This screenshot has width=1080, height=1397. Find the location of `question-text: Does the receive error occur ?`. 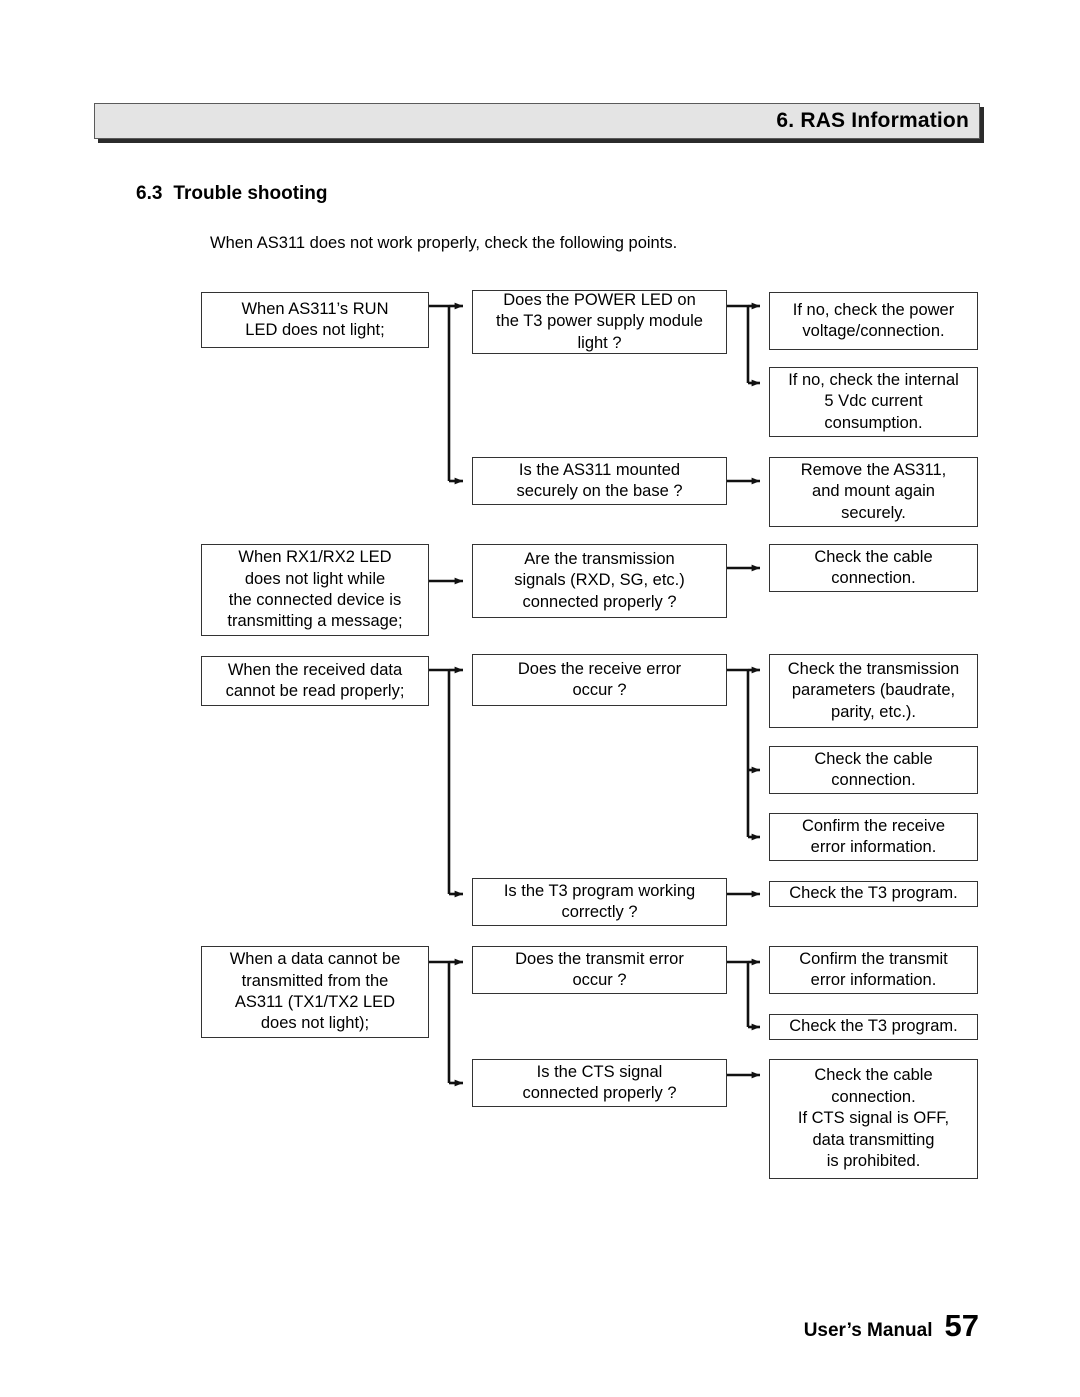

question-text: Does the receive error occur ? is located at coordinates (599, 679).